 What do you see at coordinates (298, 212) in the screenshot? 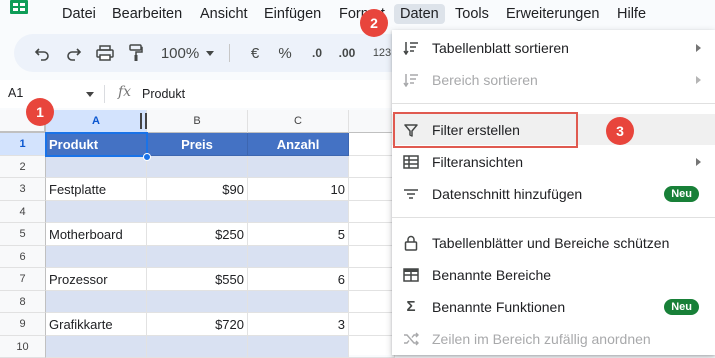
I see `cell-c4` at bounding box center [298, 212].